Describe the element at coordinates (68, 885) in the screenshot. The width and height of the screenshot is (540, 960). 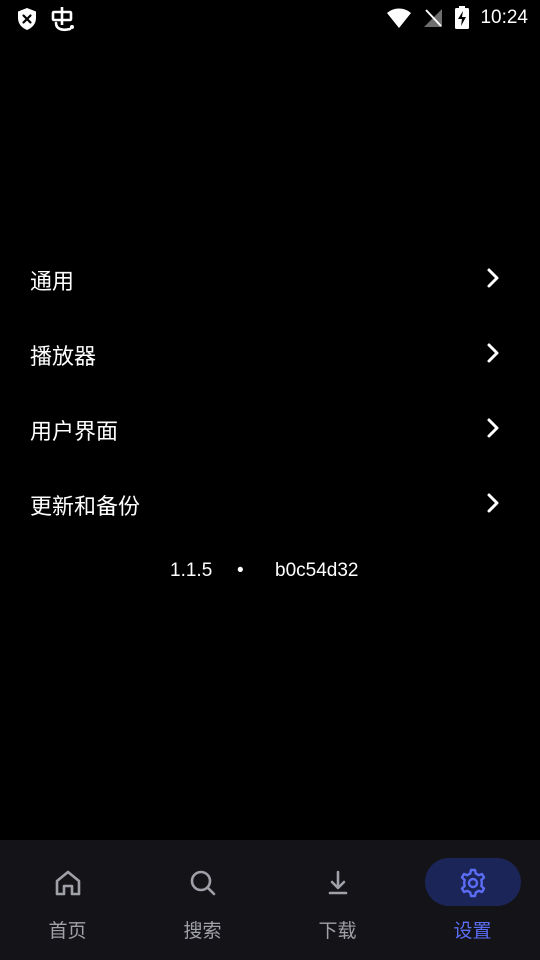
I see `home-icon` at that location.